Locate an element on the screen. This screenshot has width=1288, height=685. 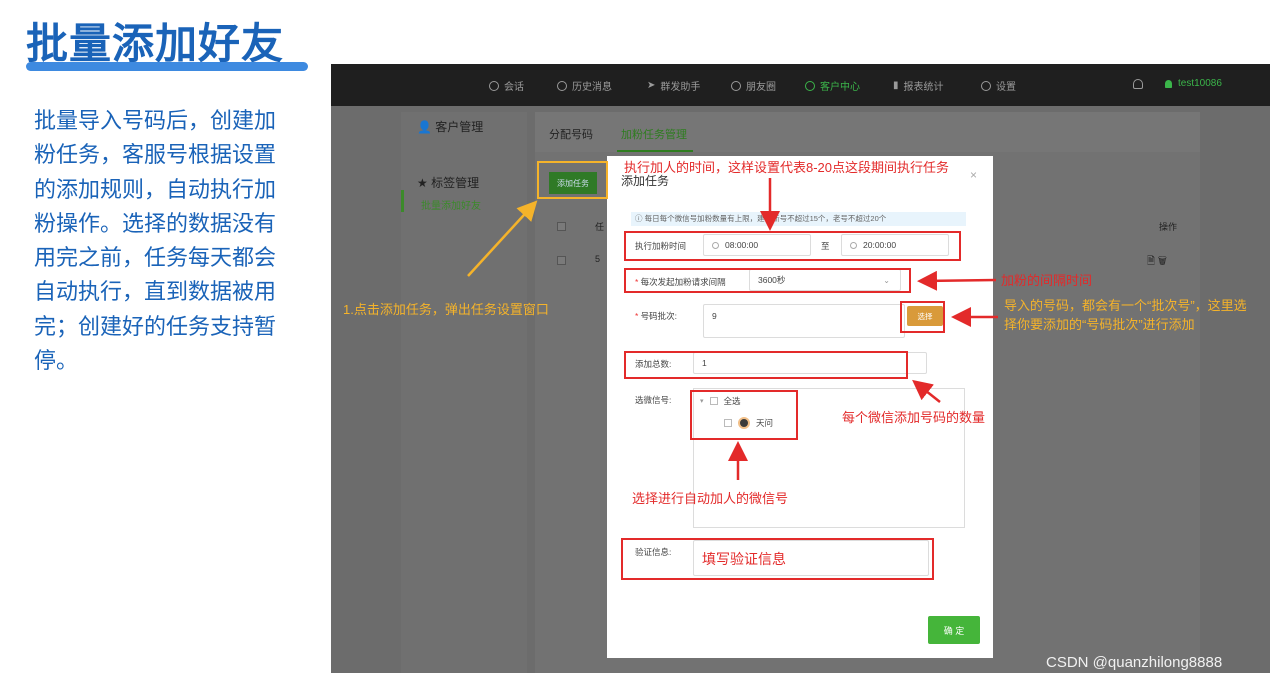
batch-label-text: 号码批次: is located at coordinates (659, 316).